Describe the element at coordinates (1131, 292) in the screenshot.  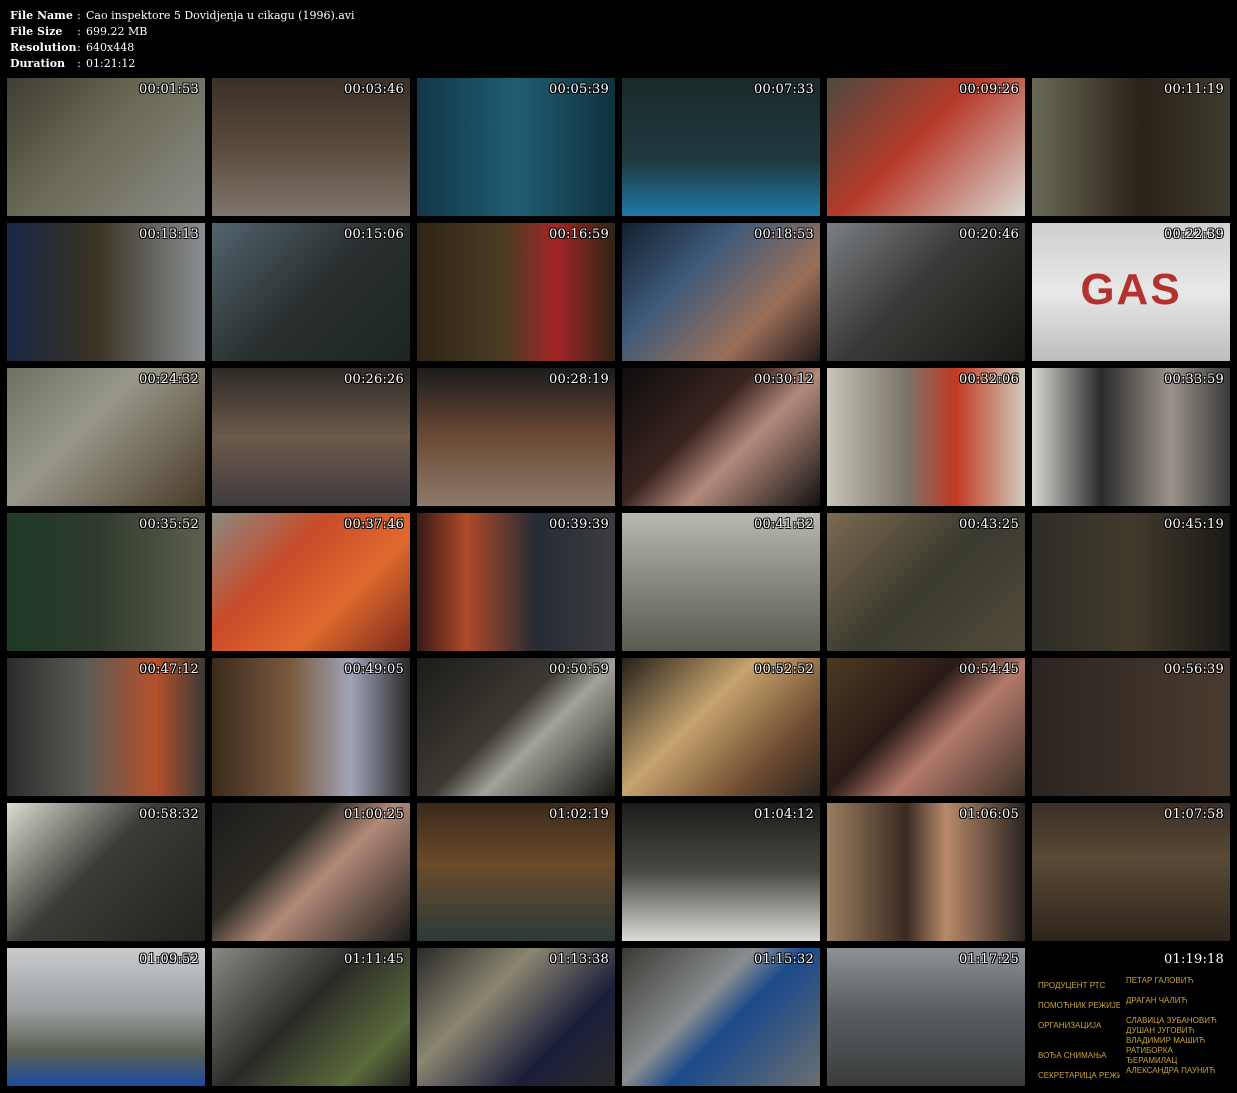
I see `video-thumbnail: GAS 00:22:39` at that location.